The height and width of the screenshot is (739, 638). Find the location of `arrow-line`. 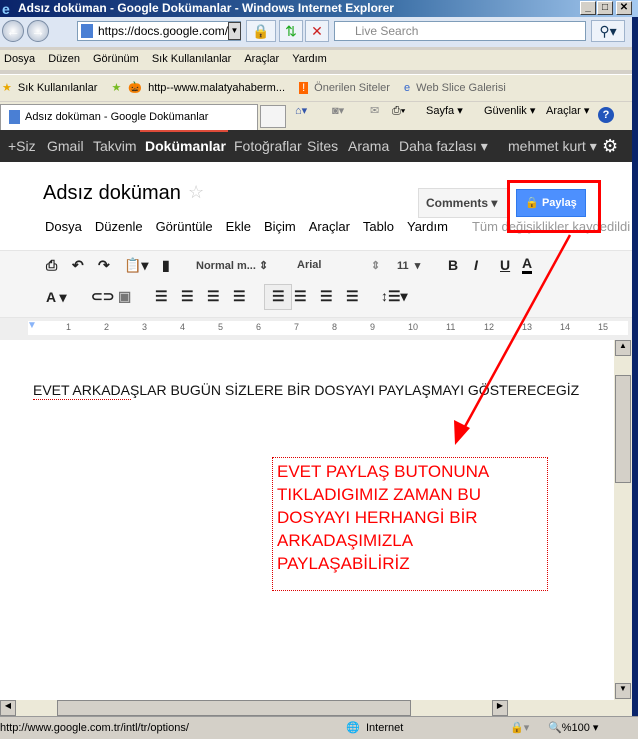

arrow-line is located at coordinates (516, 333).